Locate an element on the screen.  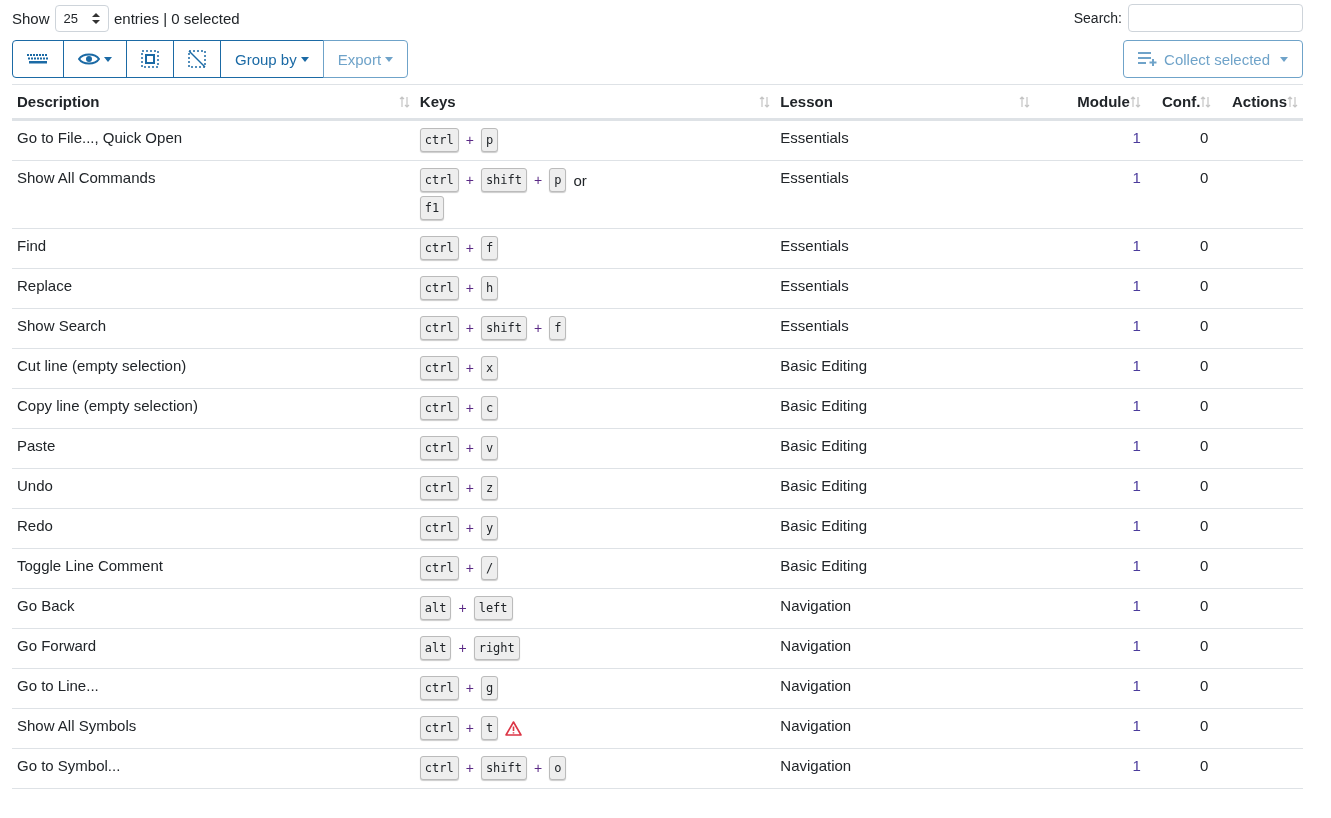
deselect-button is located at coordinates (197, 59).